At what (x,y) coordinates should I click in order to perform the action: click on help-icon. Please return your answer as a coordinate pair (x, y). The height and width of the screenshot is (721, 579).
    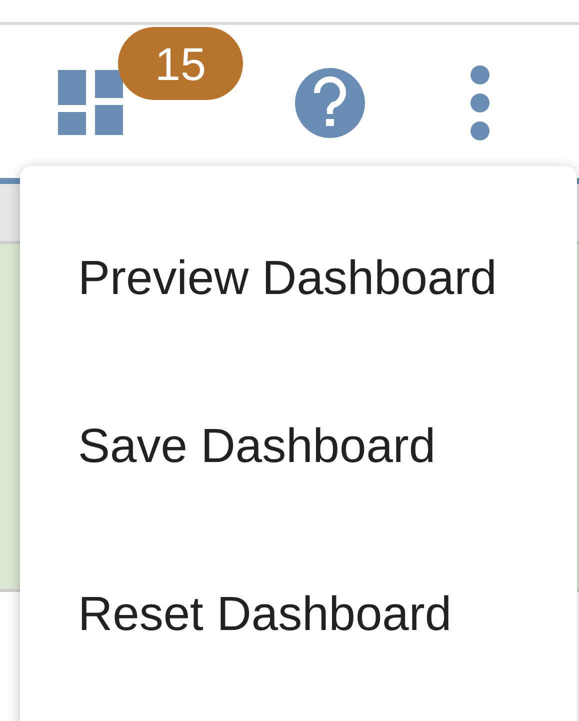
    Looking at the image, I should click on (330, 103).